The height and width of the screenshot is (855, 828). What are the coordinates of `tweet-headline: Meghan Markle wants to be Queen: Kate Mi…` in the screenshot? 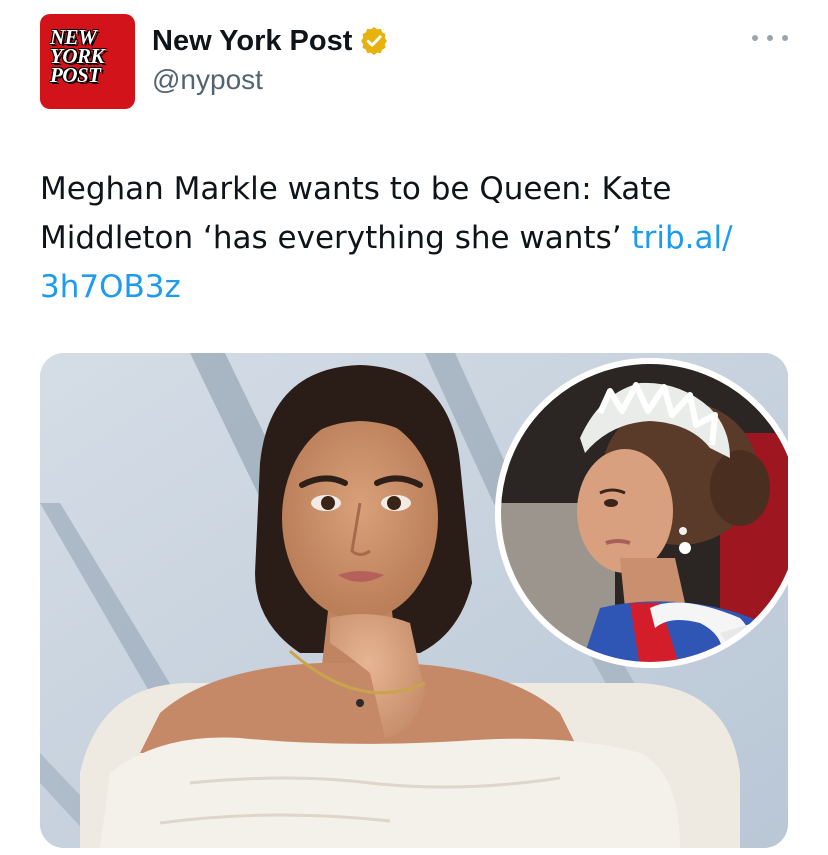 It's located at (356, 213).